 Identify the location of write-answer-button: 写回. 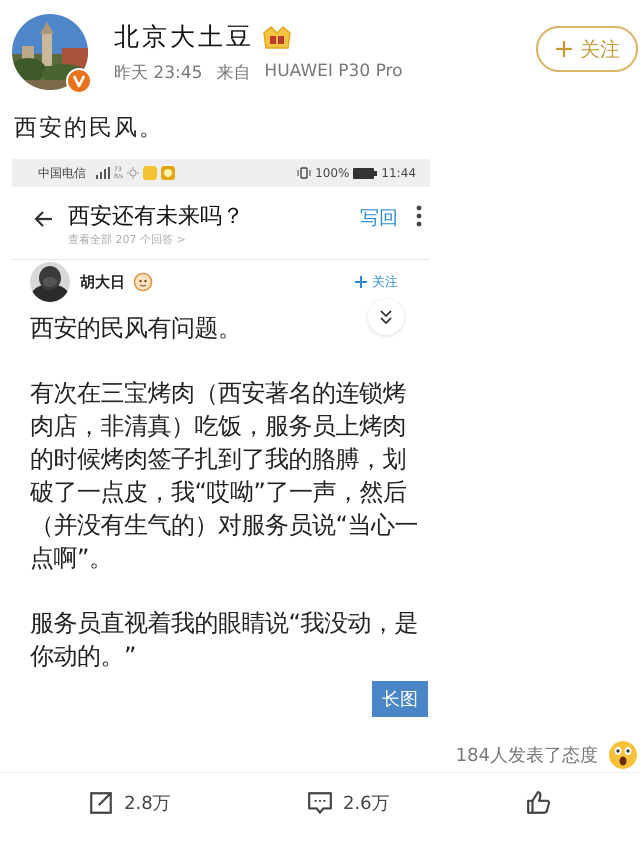
(379, 218).